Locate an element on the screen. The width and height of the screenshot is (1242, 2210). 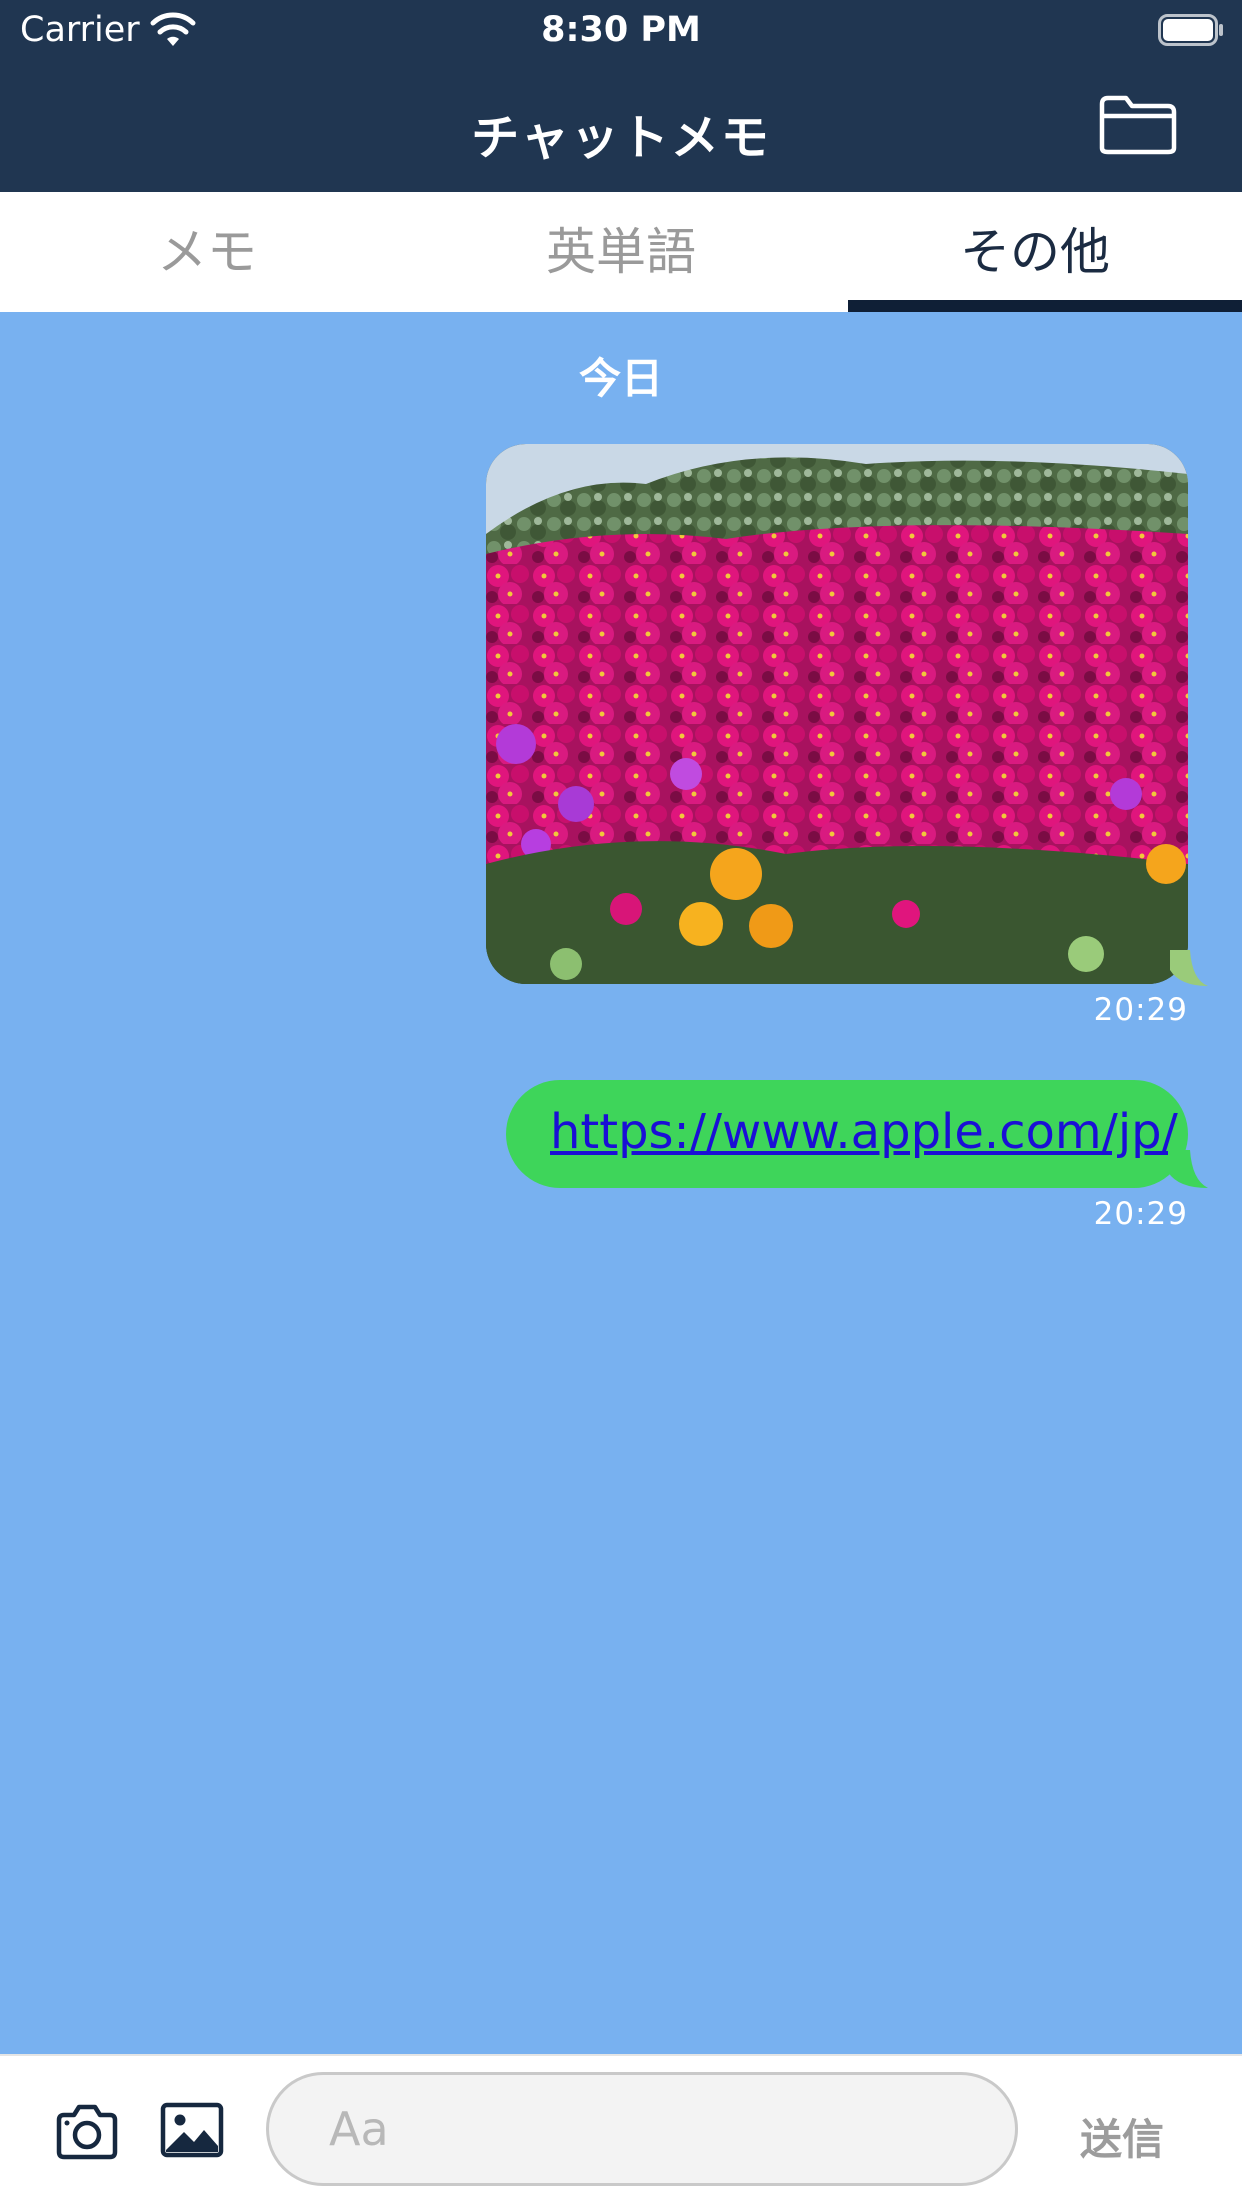
tab-english-words: 英単語 is located at coordinates (621, 252).